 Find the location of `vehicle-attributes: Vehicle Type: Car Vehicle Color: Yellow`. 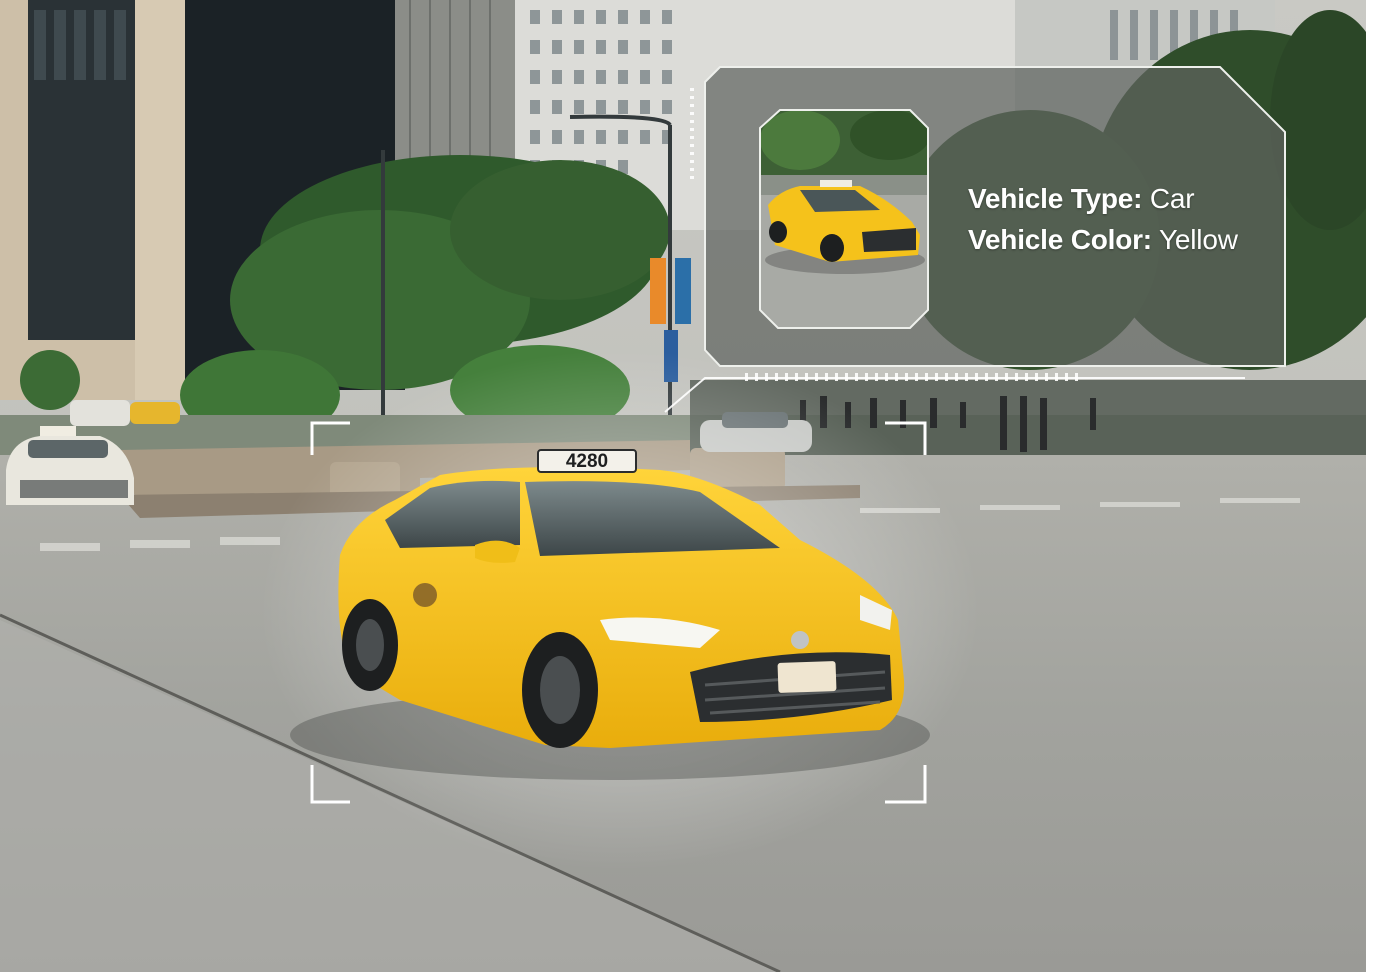

vehicle-attributes: Vehicle Type: Car Vehicle Color: Yellow is located at coordinates (1103, 219).